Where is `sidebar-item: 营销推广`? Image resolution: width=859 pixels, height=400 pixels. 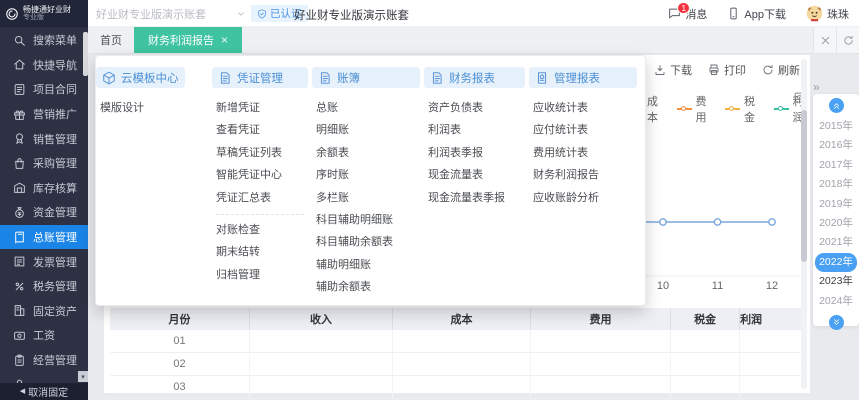 sidebar-item: 营销推广 is located at coordinates (44, 114).